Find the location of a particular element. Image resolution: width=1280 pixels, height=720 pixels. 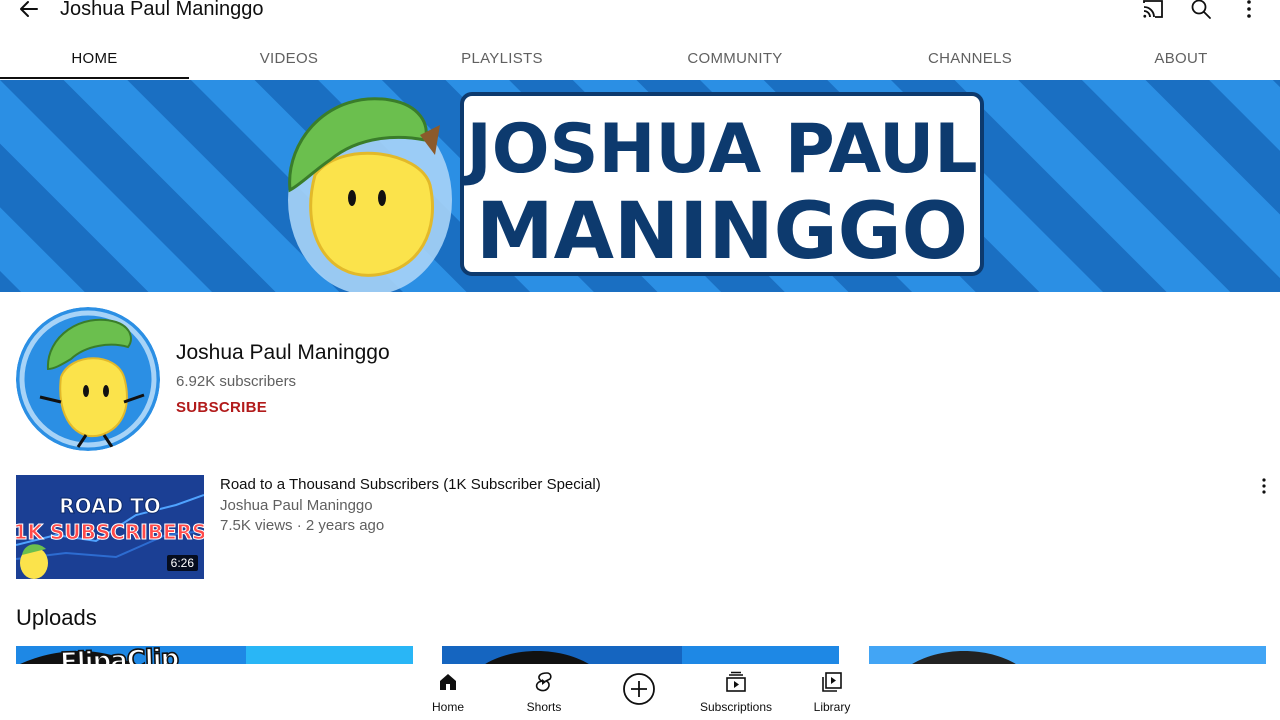

thumb-text-line1: ROAD TO is located at coordinates (110, 506).